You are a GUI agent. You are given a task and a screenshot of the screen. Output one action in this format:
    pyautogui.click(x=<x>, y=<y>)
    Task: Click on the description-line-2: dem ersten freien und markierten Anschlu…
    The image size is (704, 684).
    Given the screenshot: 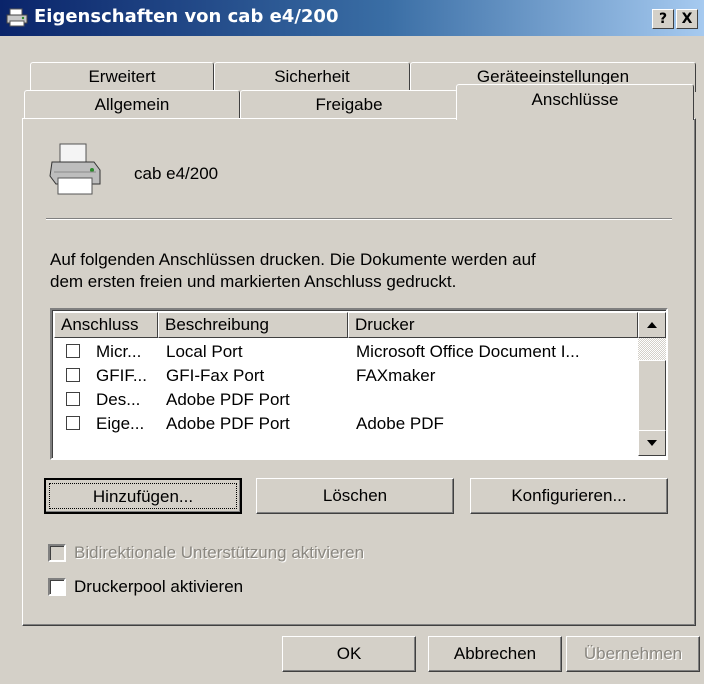 What is the action you would take?
    pyautogui.click(x=253, y=281)
    